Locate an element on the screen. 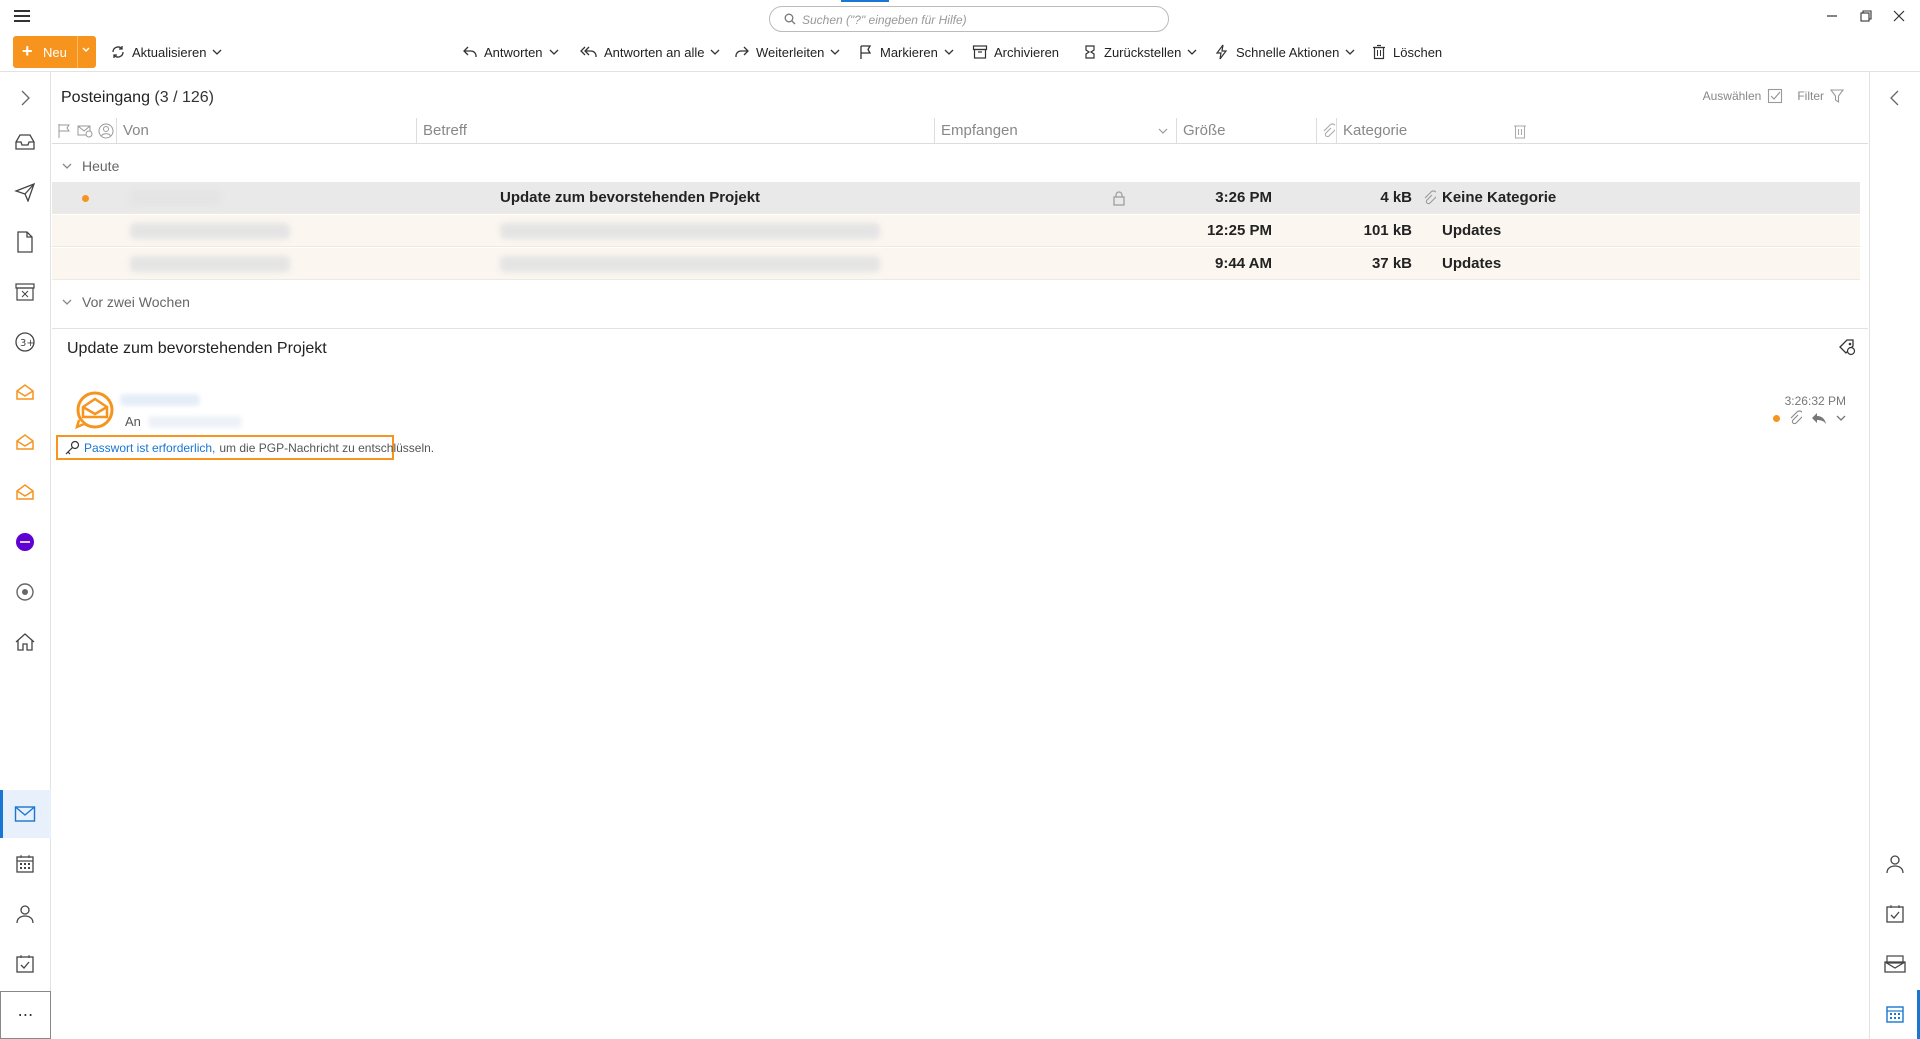  inbox-icon is located at coordinates (25, 142).